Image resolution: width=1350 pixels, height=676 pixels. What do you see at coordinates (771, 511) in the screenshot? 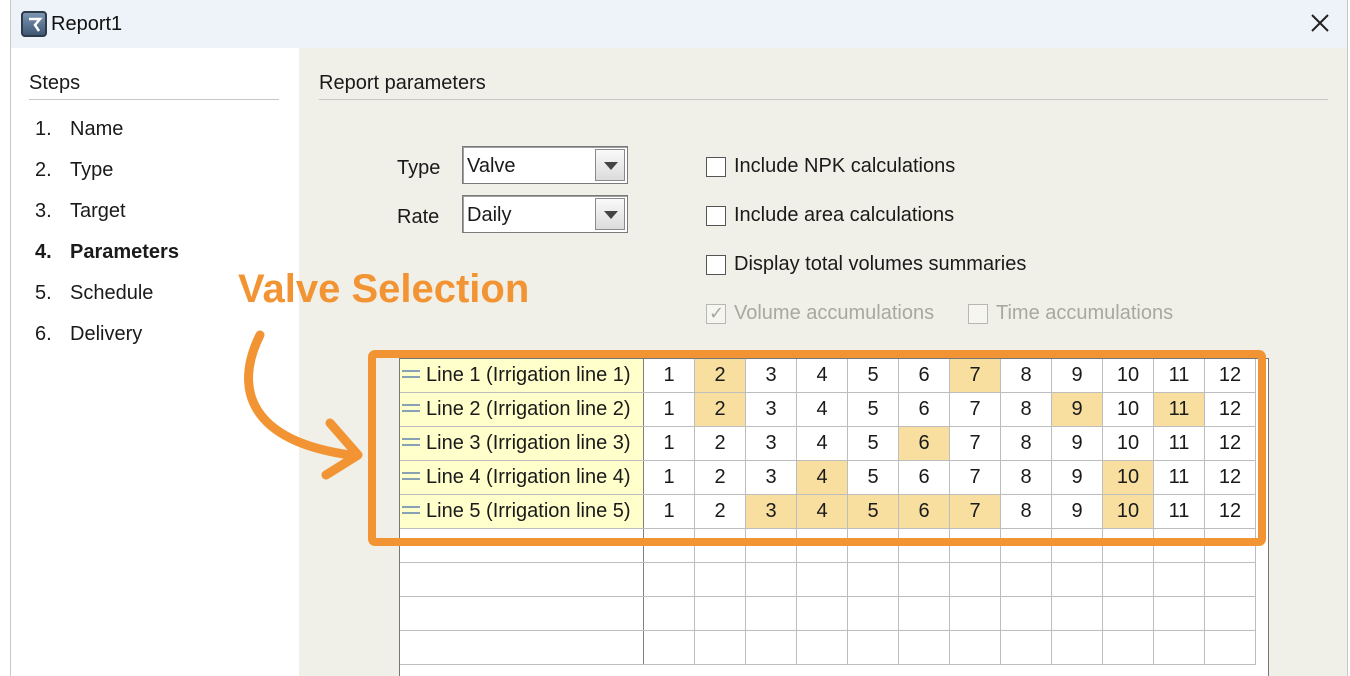
I see `valve-cell-selected: 3` at bounding box center [771, 511].